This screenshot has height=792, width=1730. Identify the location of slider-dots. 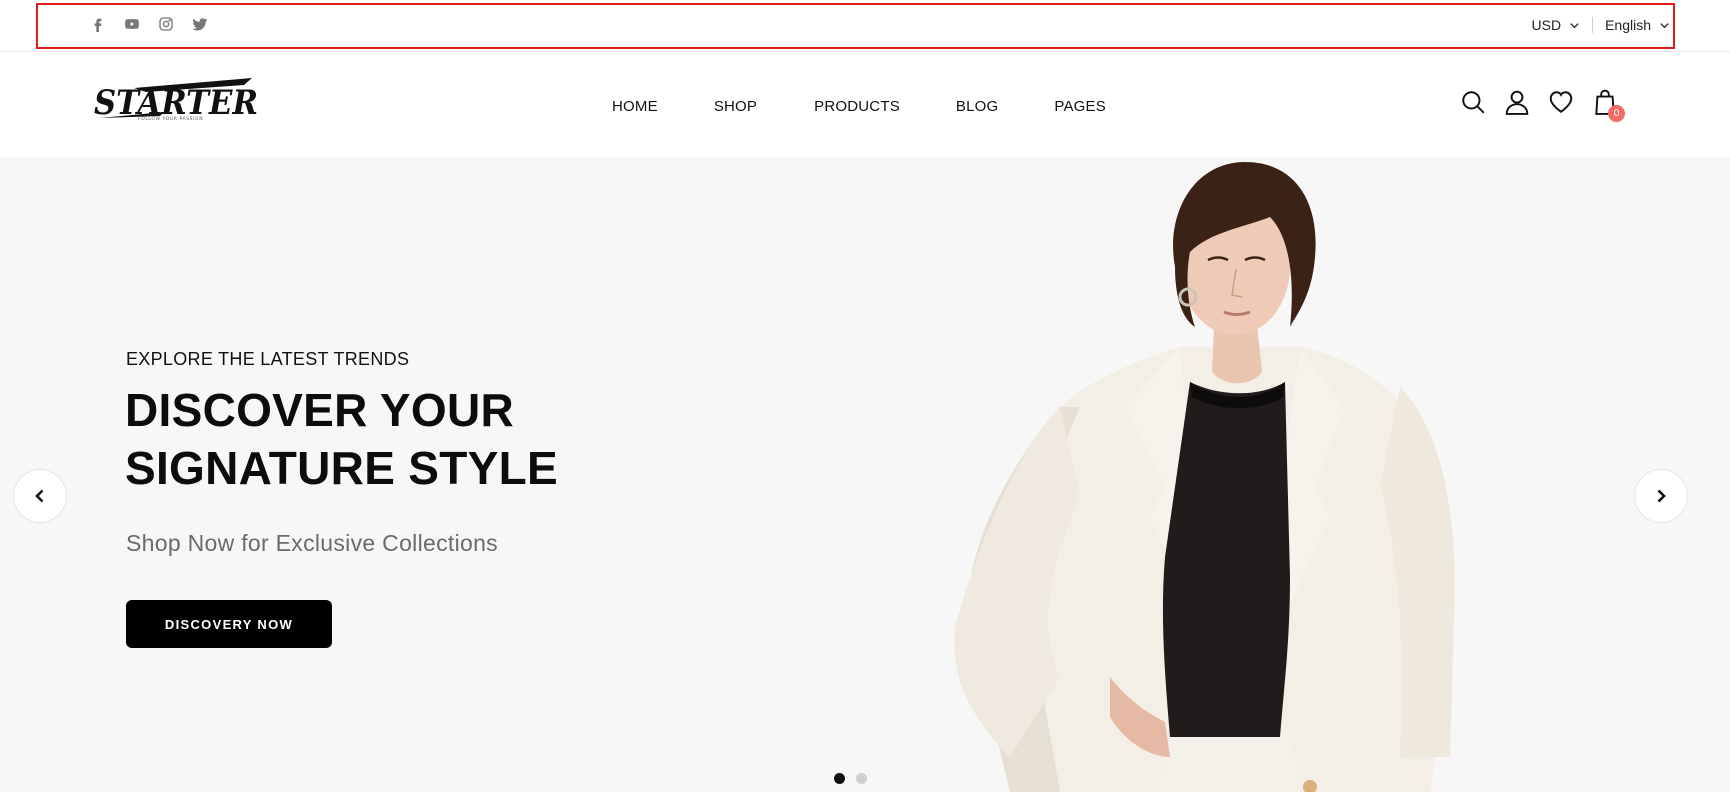
(850, 778).